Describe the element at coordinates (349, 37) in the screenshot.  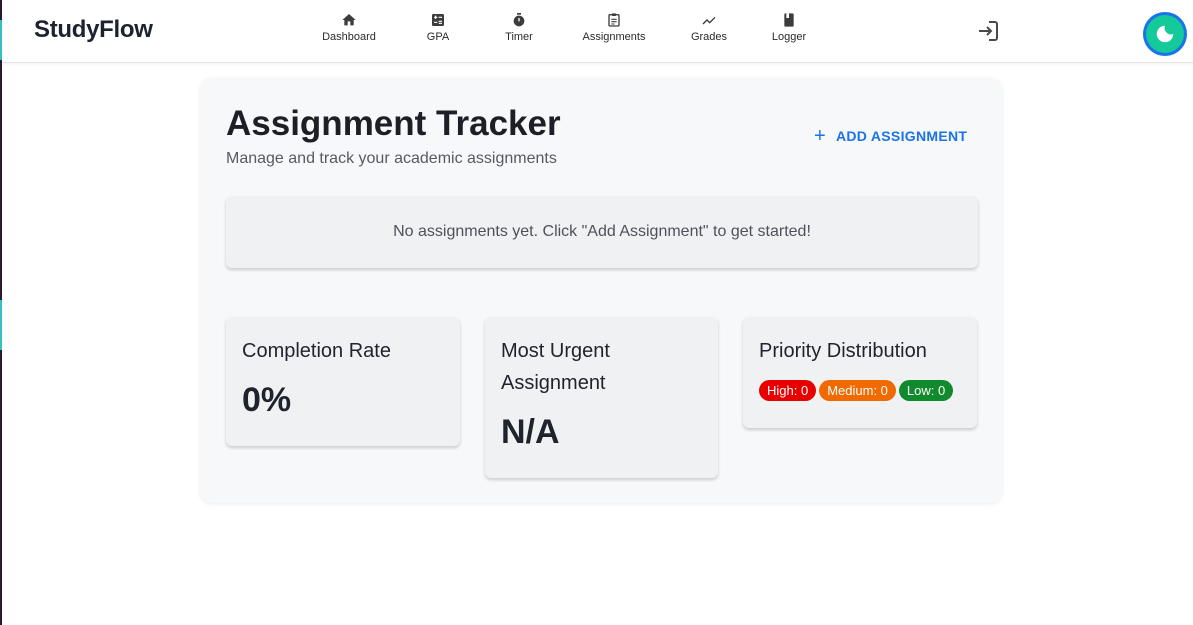
I see `nav-item-label: Dashboard` at that location.